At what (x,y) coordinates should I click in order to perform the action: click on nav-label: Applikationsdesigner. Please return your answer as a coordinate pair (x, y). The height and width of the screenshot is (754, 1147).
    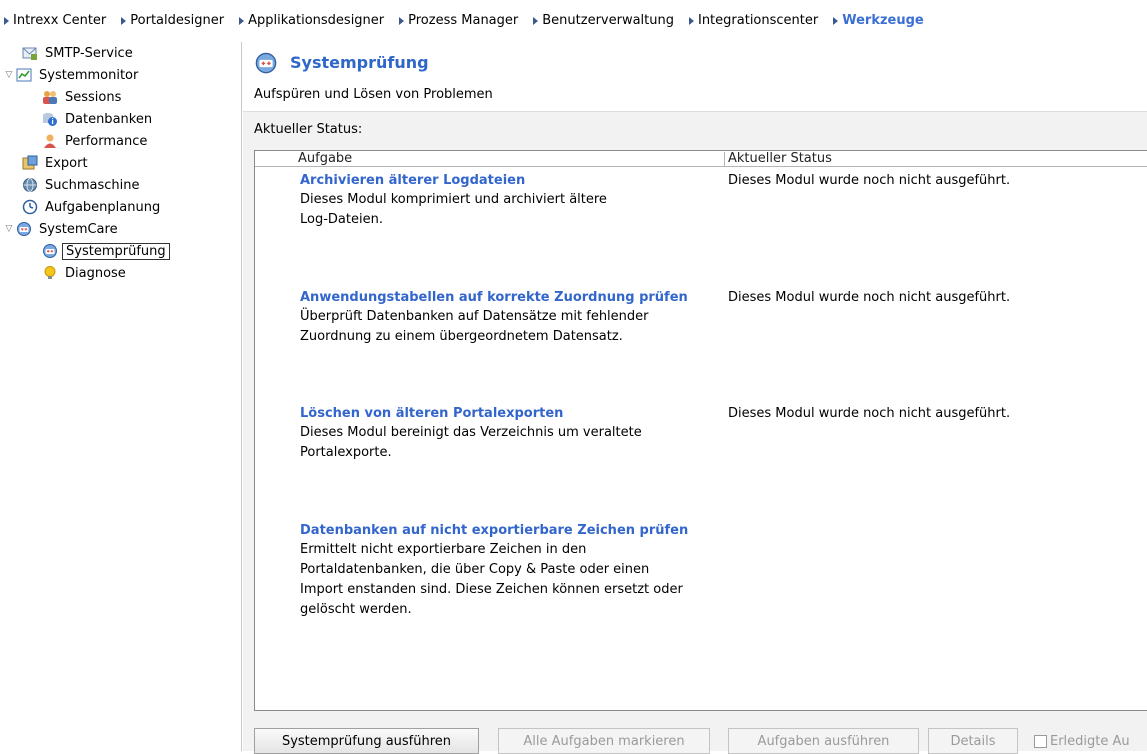
    Looking at the image, I should click on (316, 20).